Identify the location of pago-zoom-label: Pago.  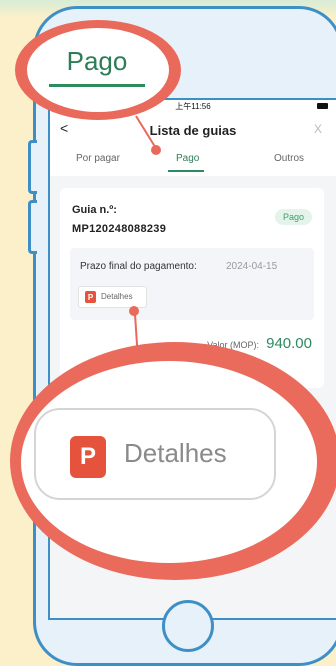
(97, 61).